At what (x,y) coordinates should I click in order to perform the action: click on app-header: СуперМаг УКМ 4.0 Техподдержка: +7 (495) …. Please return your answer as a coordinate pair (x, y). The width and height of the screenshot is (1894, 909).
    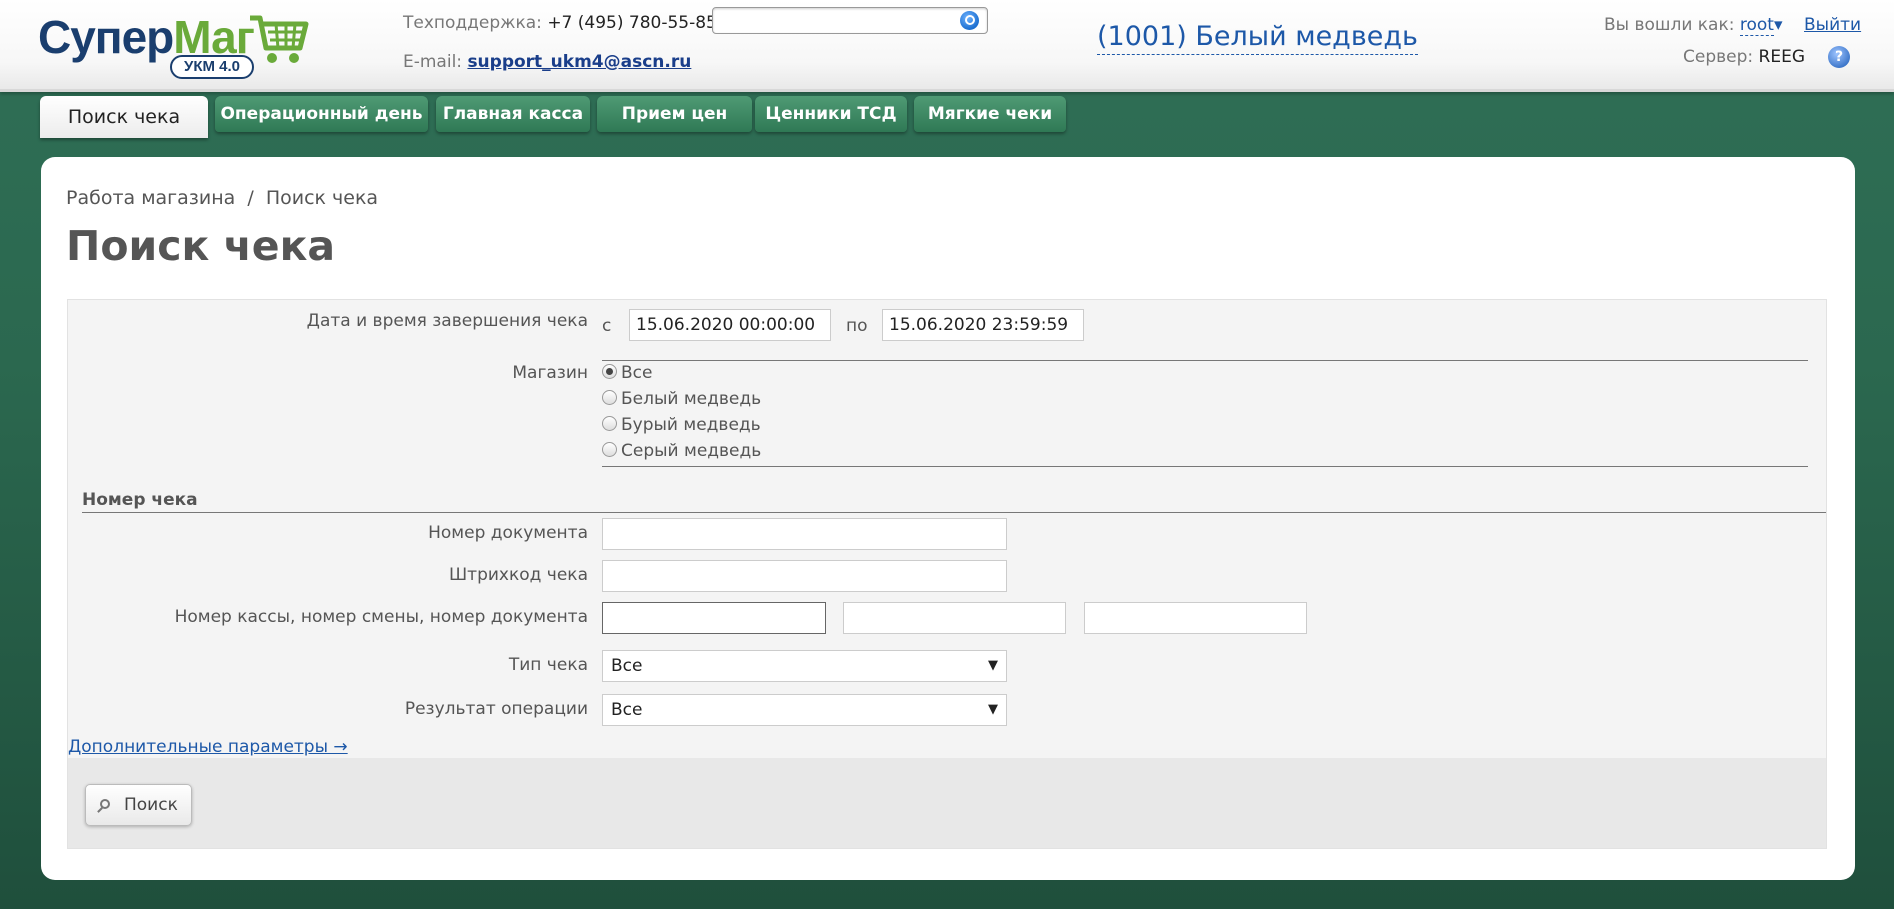
    Looking at the image, I should click on (947, 46).